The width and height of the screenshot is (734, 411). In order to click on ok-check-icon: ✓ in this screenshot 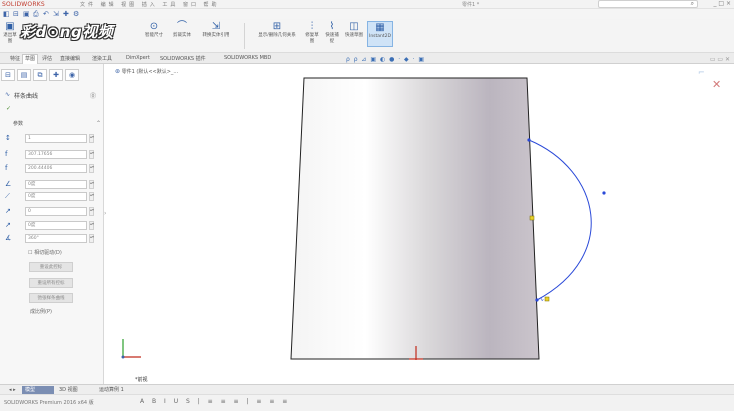, I will do `click(8, 108)`.